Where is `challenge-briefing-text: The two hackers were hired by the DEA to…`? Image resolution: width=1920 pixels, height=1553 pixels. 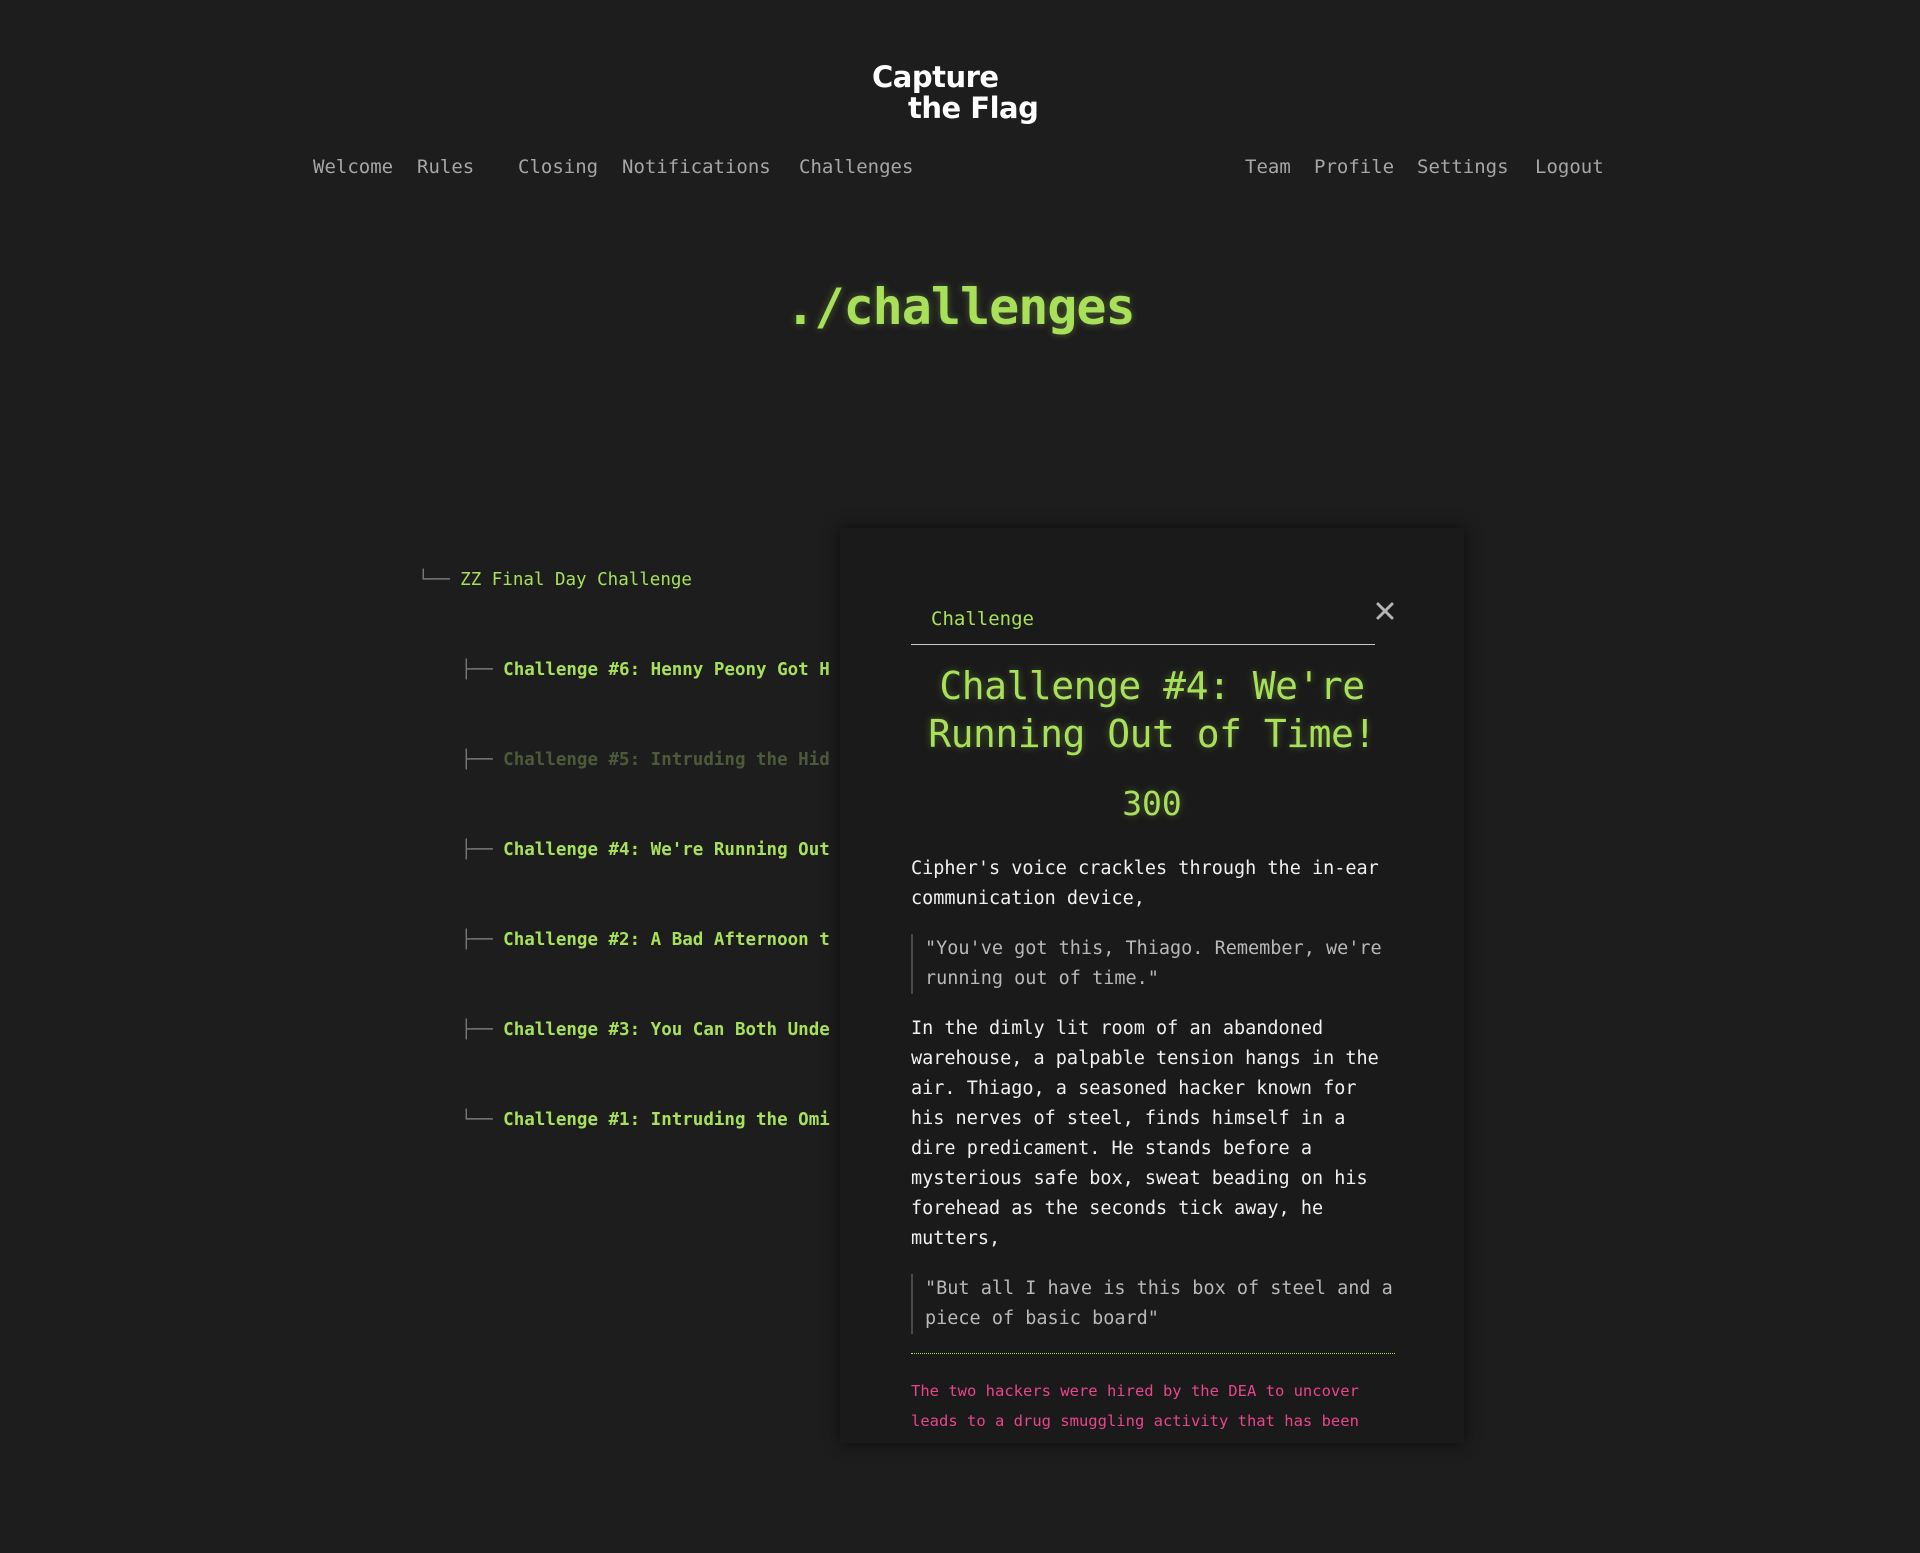
challenge-briefing-text: The two hackers were hired by the DEA to… is located at coordinates (1135, 1406).